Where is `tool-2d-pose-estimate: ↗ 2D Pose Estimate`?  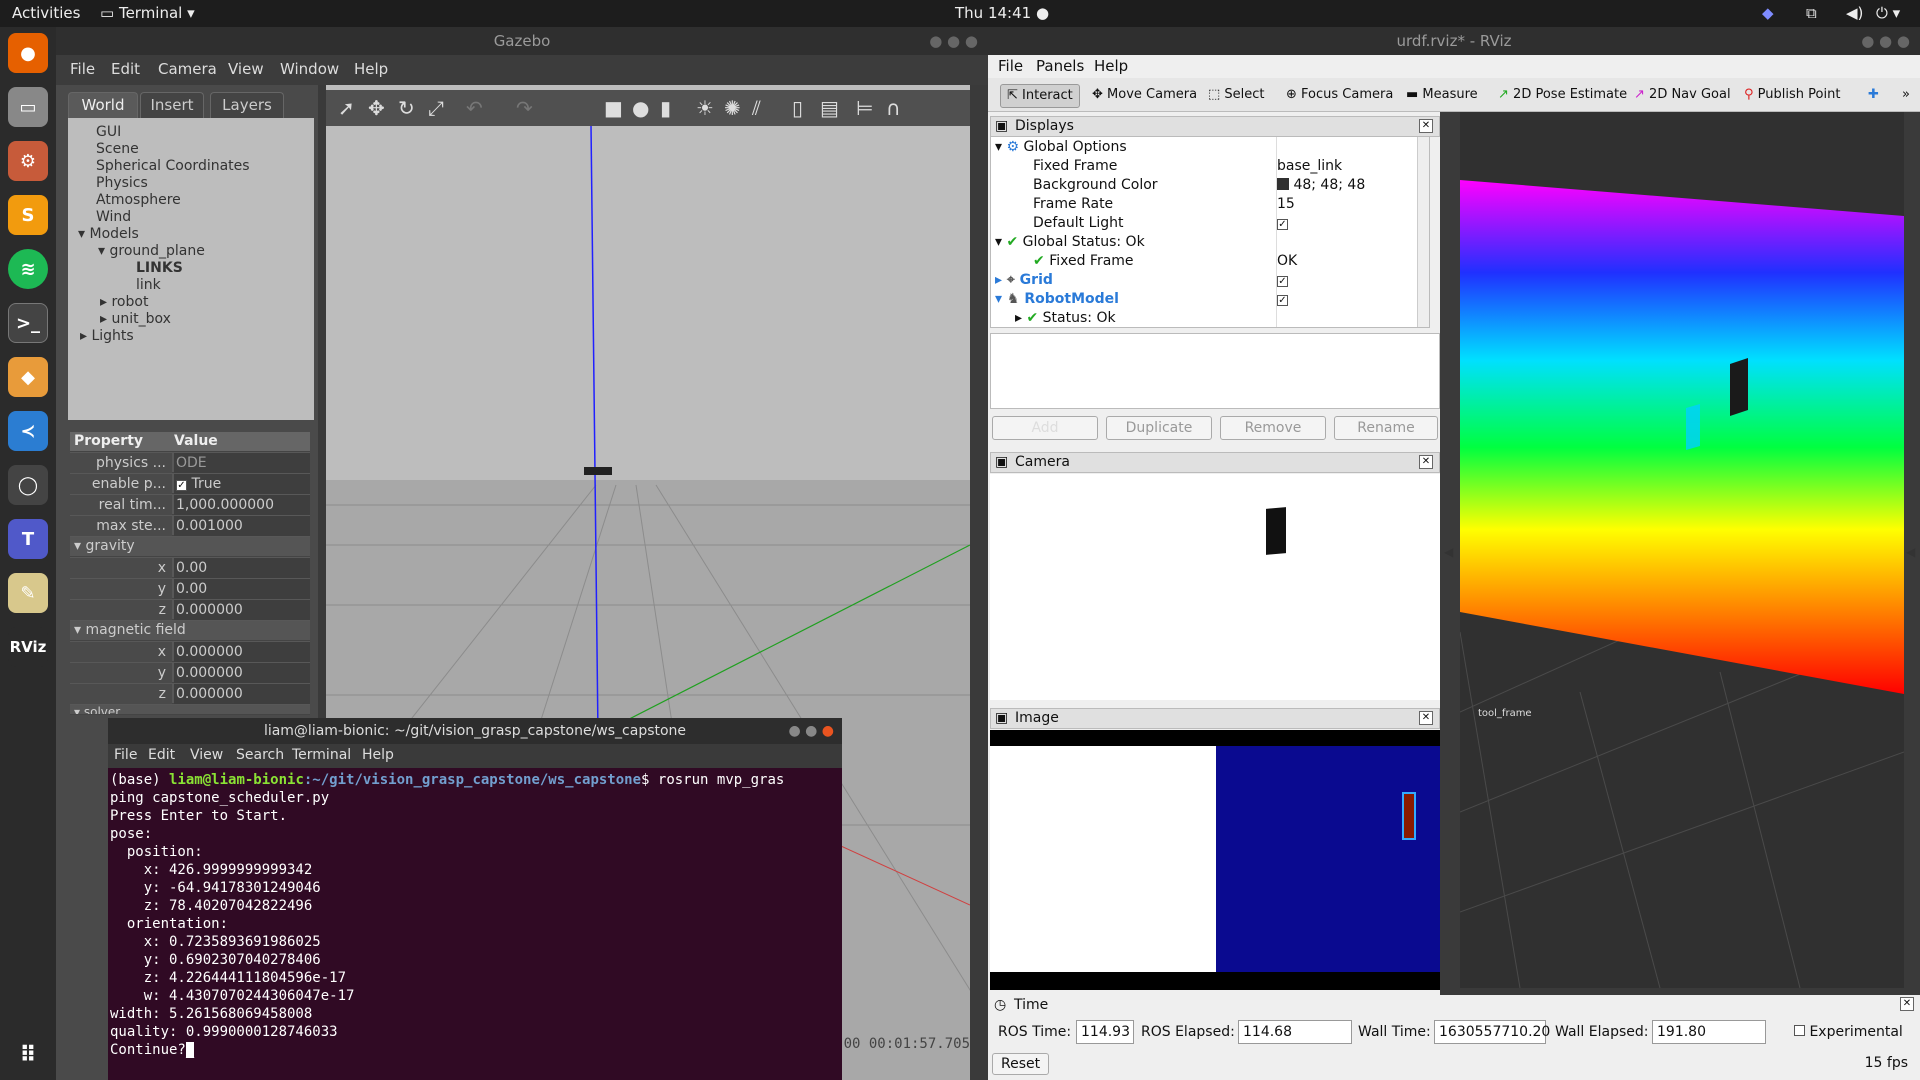 tool-2d-pose-estimate: ↗ 2D Pose Estimate is located at coordinates (1562, 96).